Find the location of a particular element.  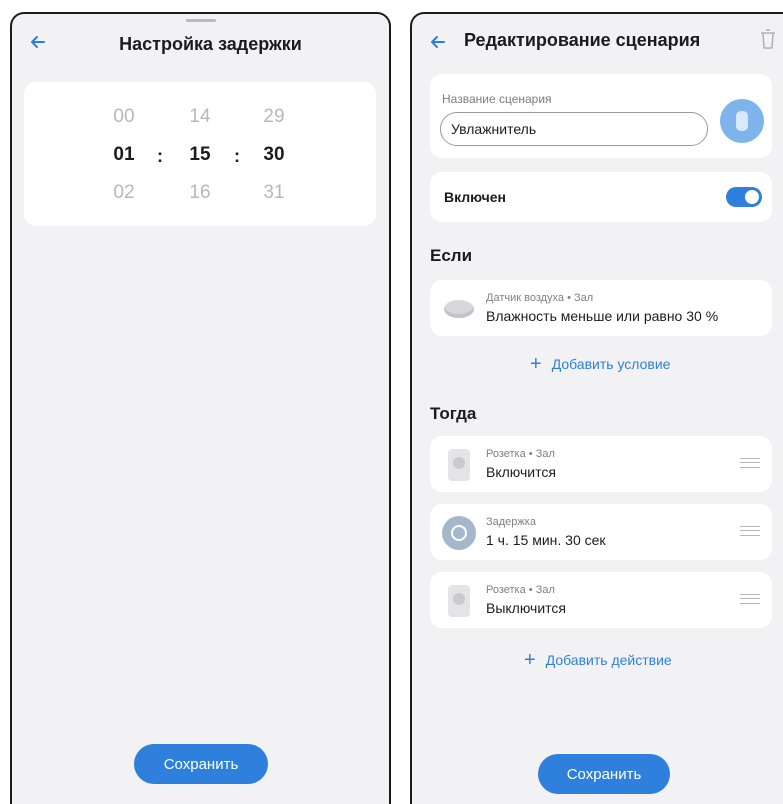

hours-prev: 00 is located at coordinates (124, 117).